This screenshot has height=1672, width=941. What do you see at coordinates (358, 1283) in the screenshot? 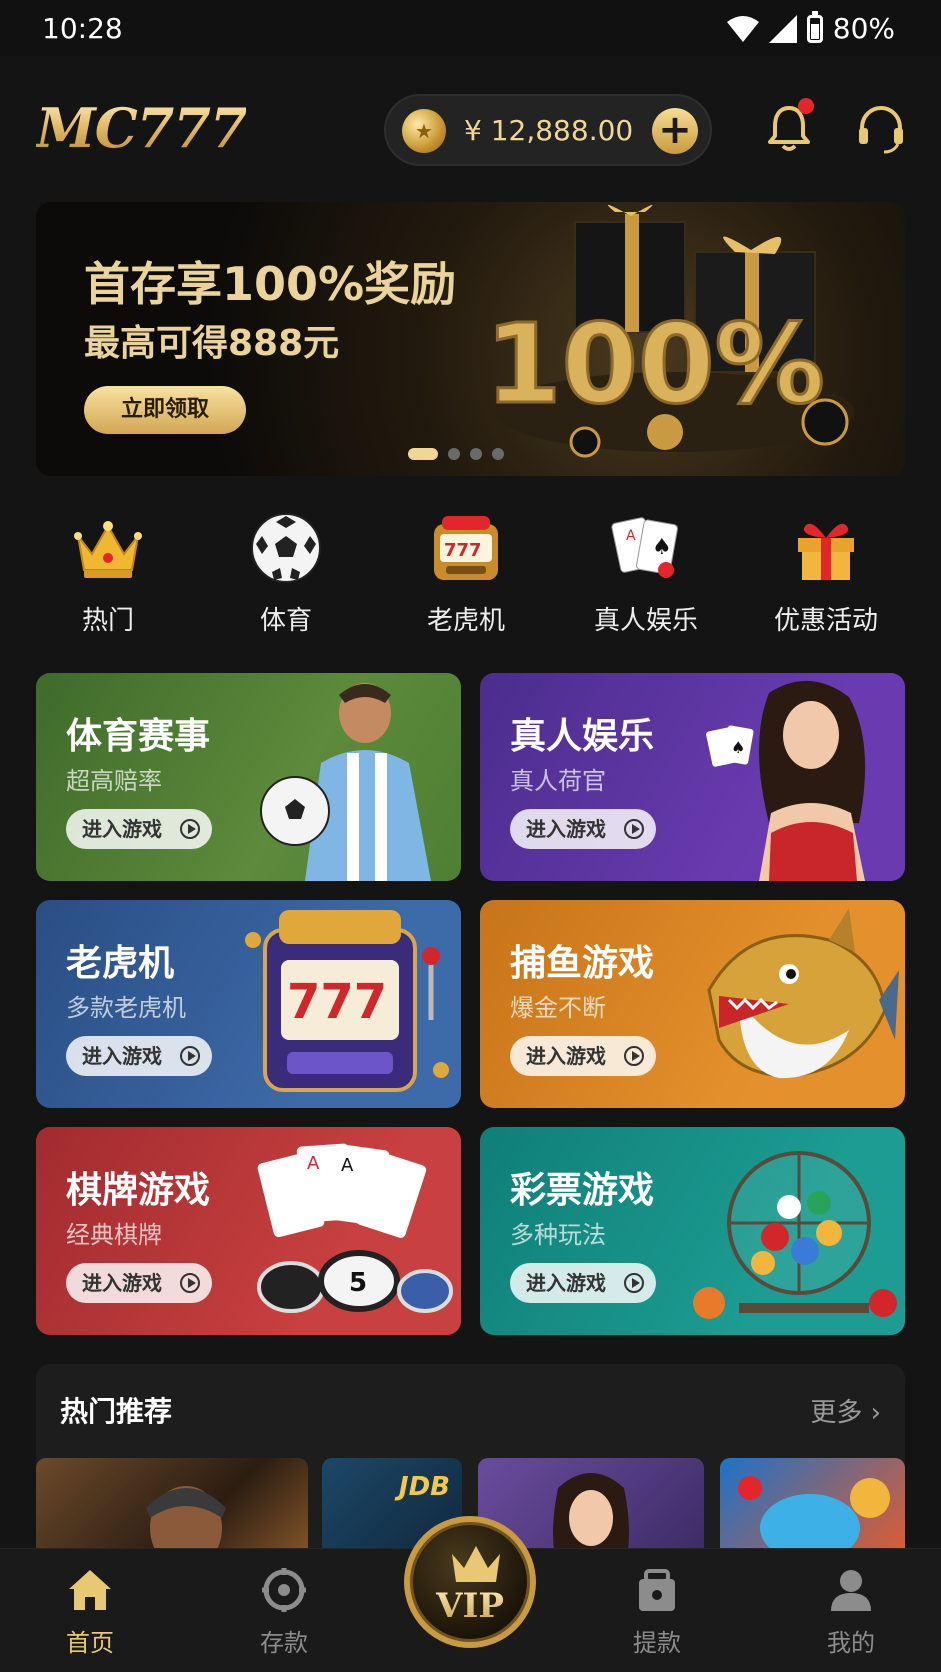
I see `svg-text: 5` at bounding box center [358, 1283].